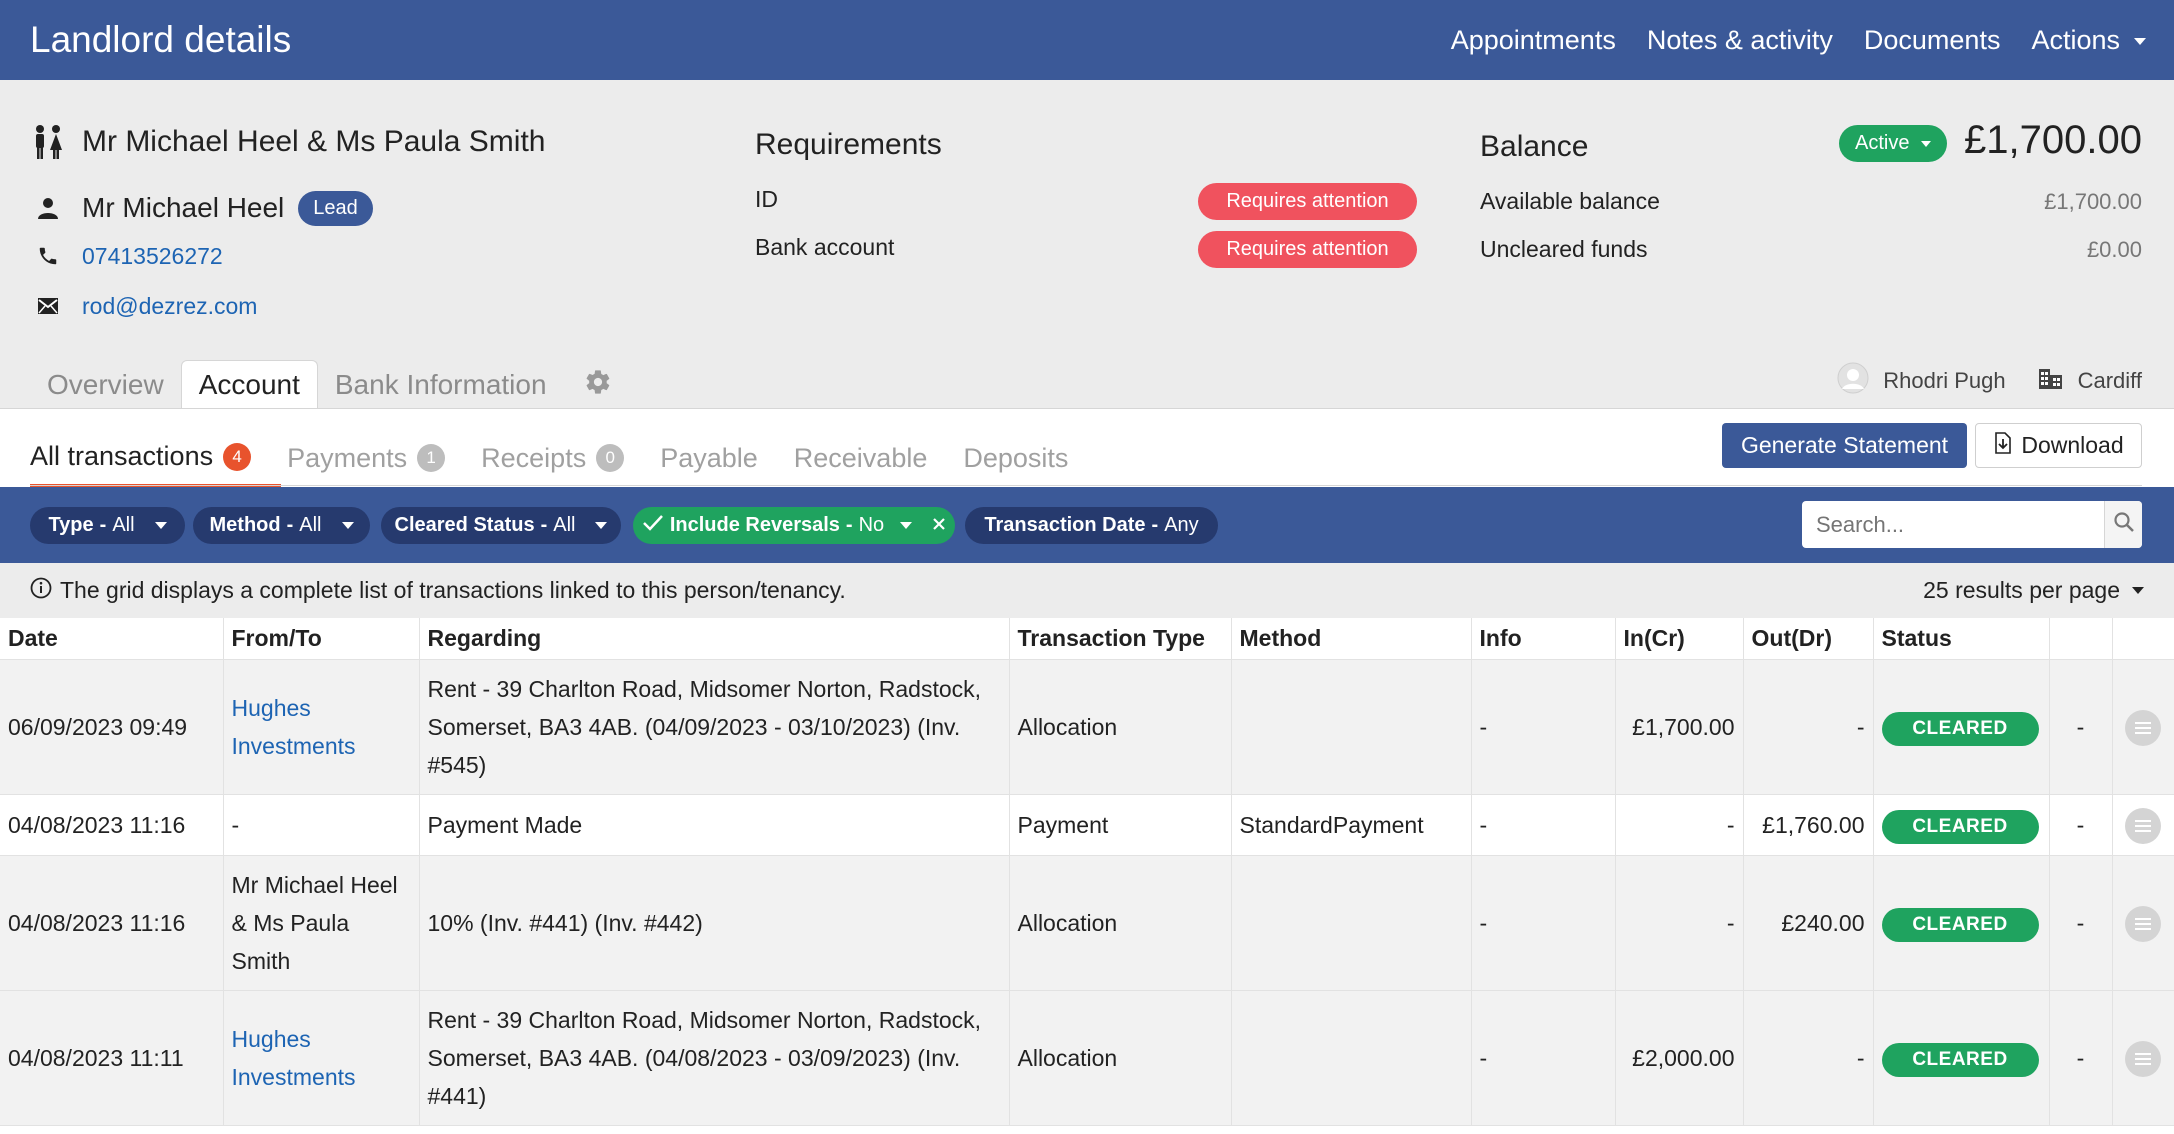 The height and width of the screenshot is (1134, 2174). I want to click on subtab-receivable: Receivable, so click(861, 464).